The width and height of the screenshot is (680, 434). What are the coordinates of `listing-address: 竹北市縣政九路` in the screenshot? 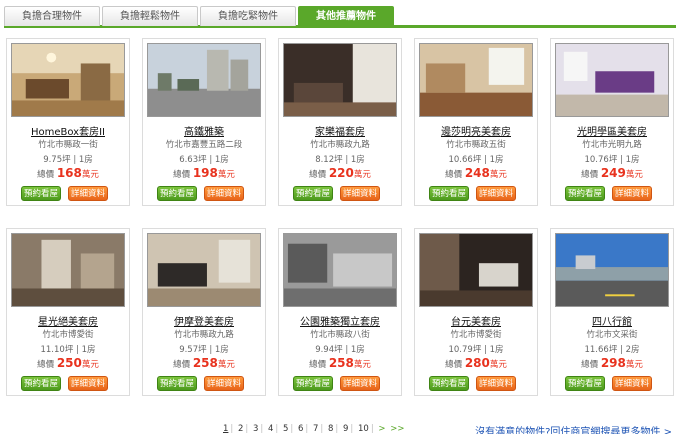 It's located at (340, 145).